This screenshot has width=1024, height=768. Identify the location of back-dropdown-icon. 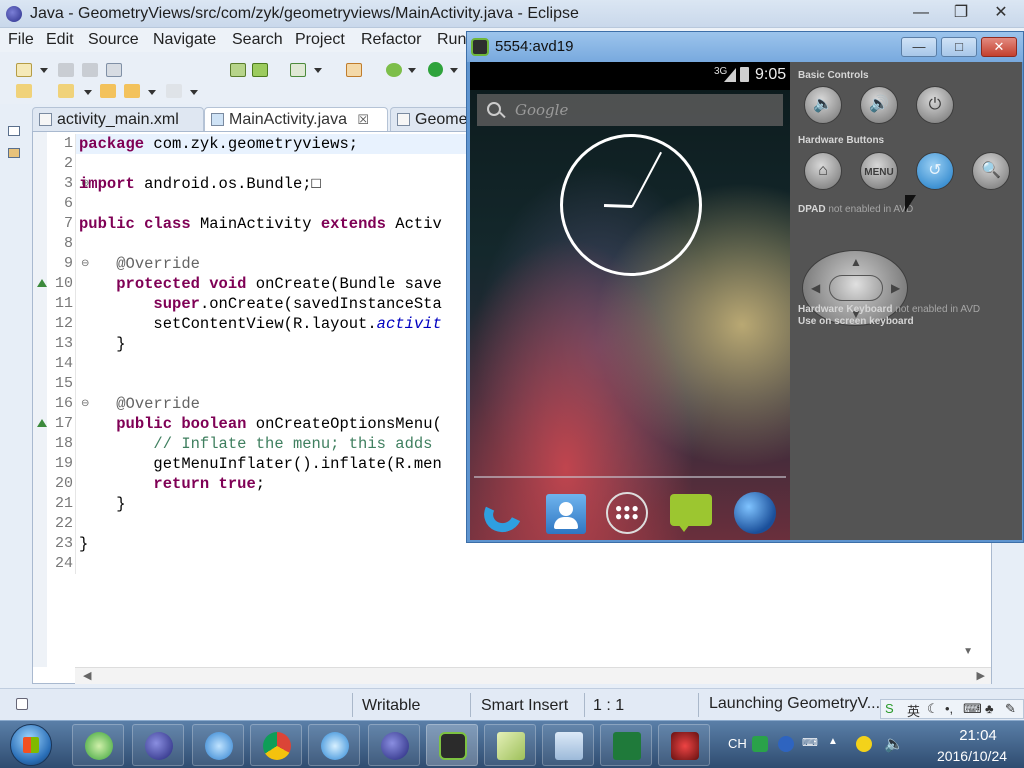
(152, 92).